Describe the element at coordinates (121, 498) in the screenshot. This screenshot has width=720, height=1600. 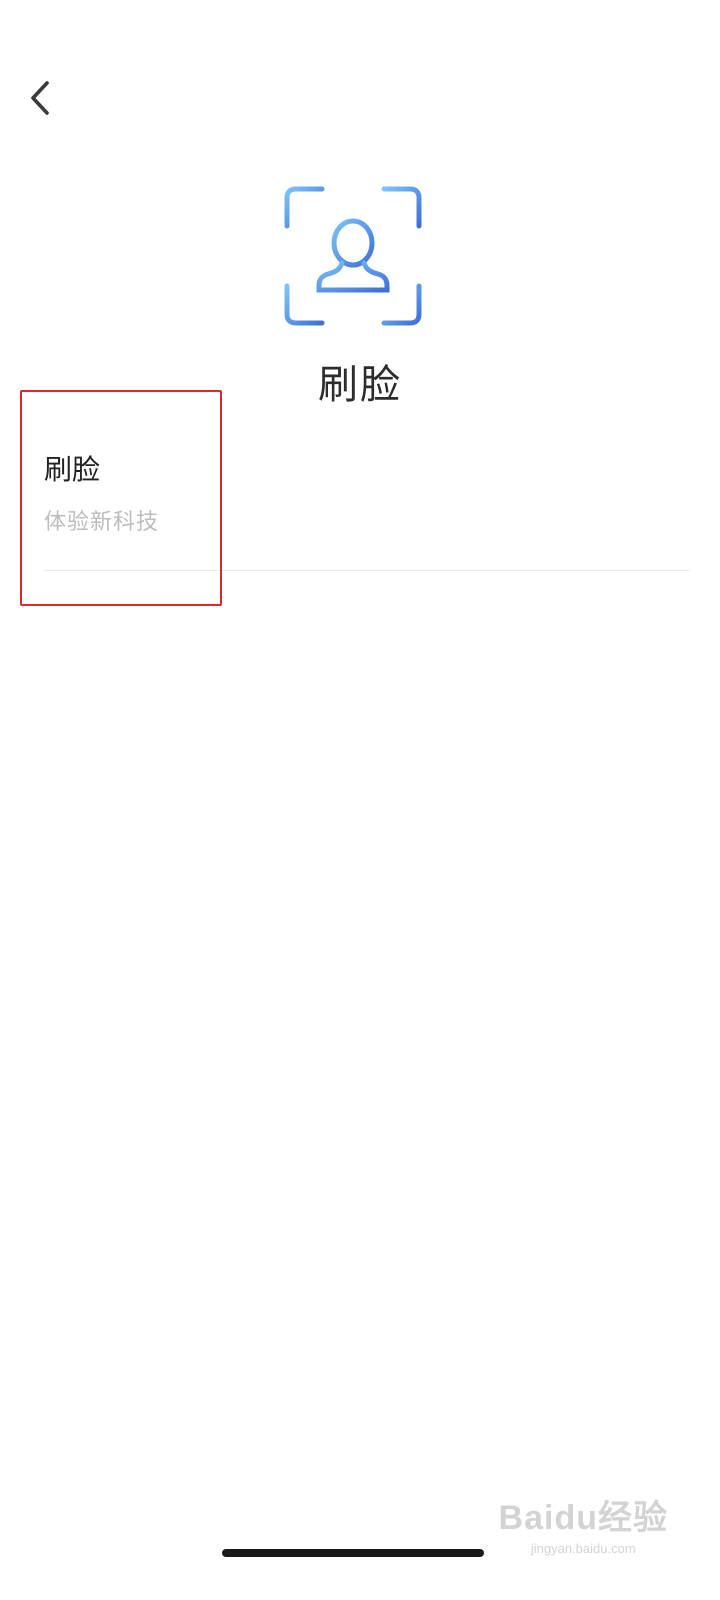
I see `annotation-highlight-box` at that location.